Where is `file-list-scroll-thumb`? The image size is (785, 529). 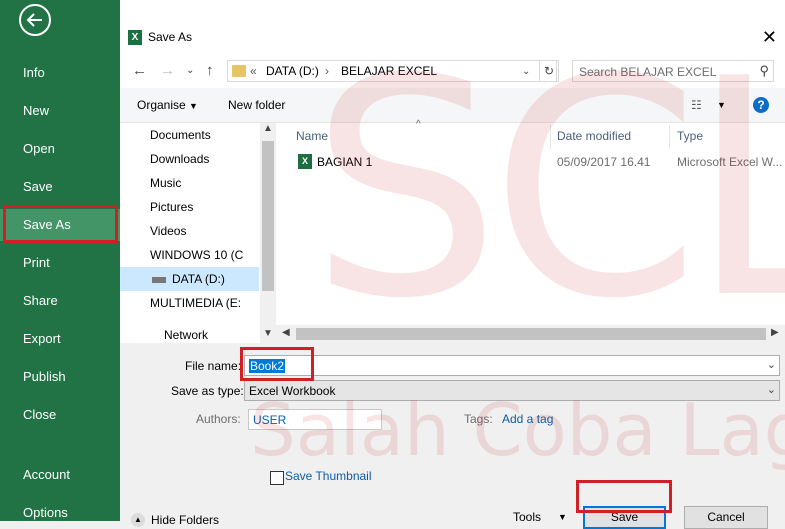
file-list-scroll-thumb is located at coordinates (531, 334).